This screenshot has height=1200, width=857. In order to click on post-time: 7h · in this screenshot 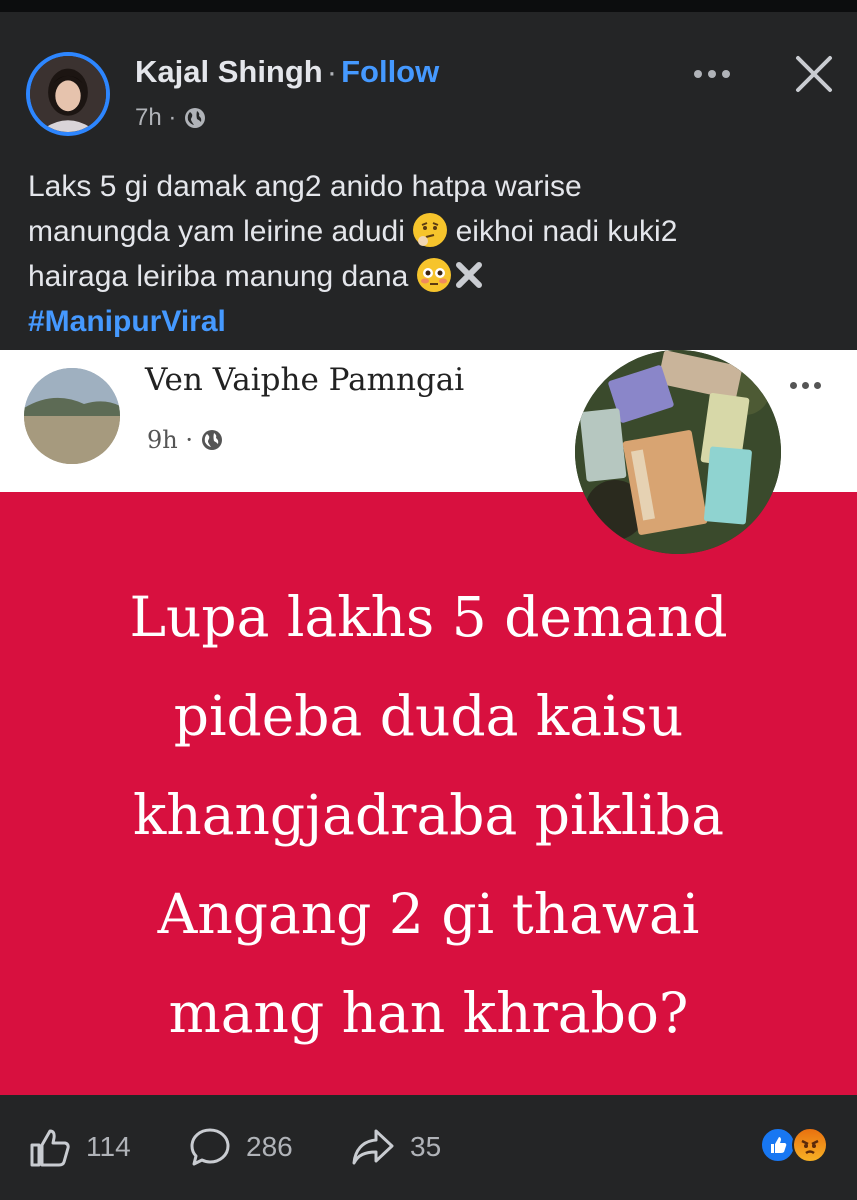, I will do `click(155, 118)`.